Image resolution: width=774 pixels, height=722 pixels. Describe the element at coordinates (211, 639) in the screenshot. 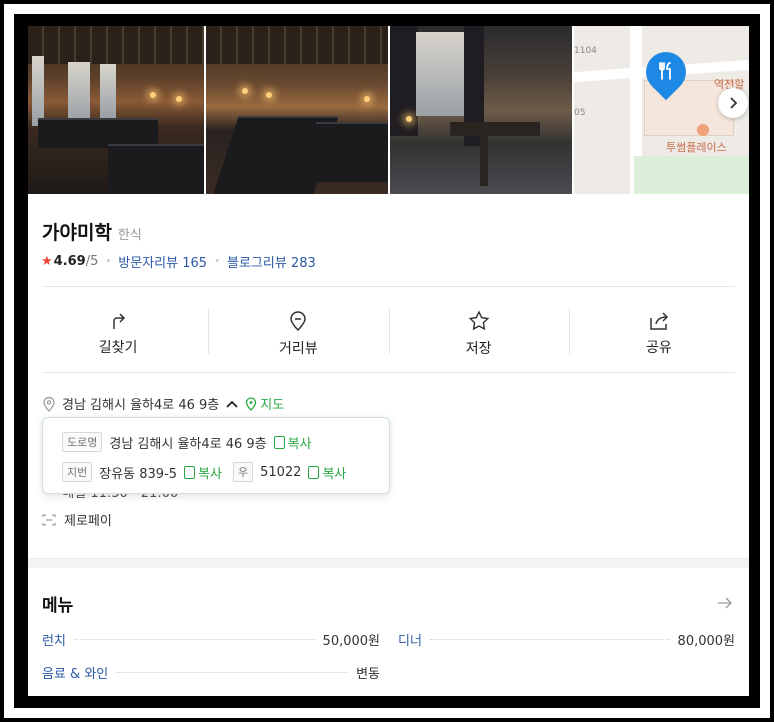

I see `menu-item: 런치 50,000원` at that location.